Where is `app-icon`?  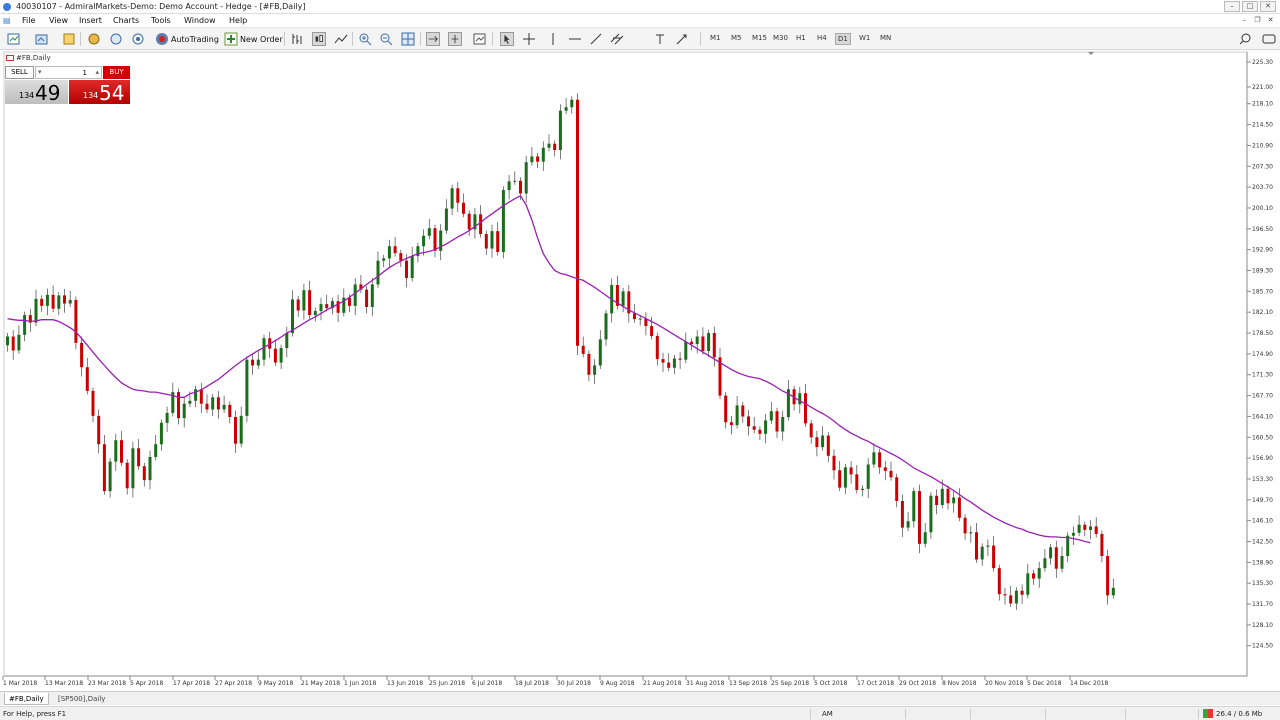
app-icon is located at coordinates (7, 7).